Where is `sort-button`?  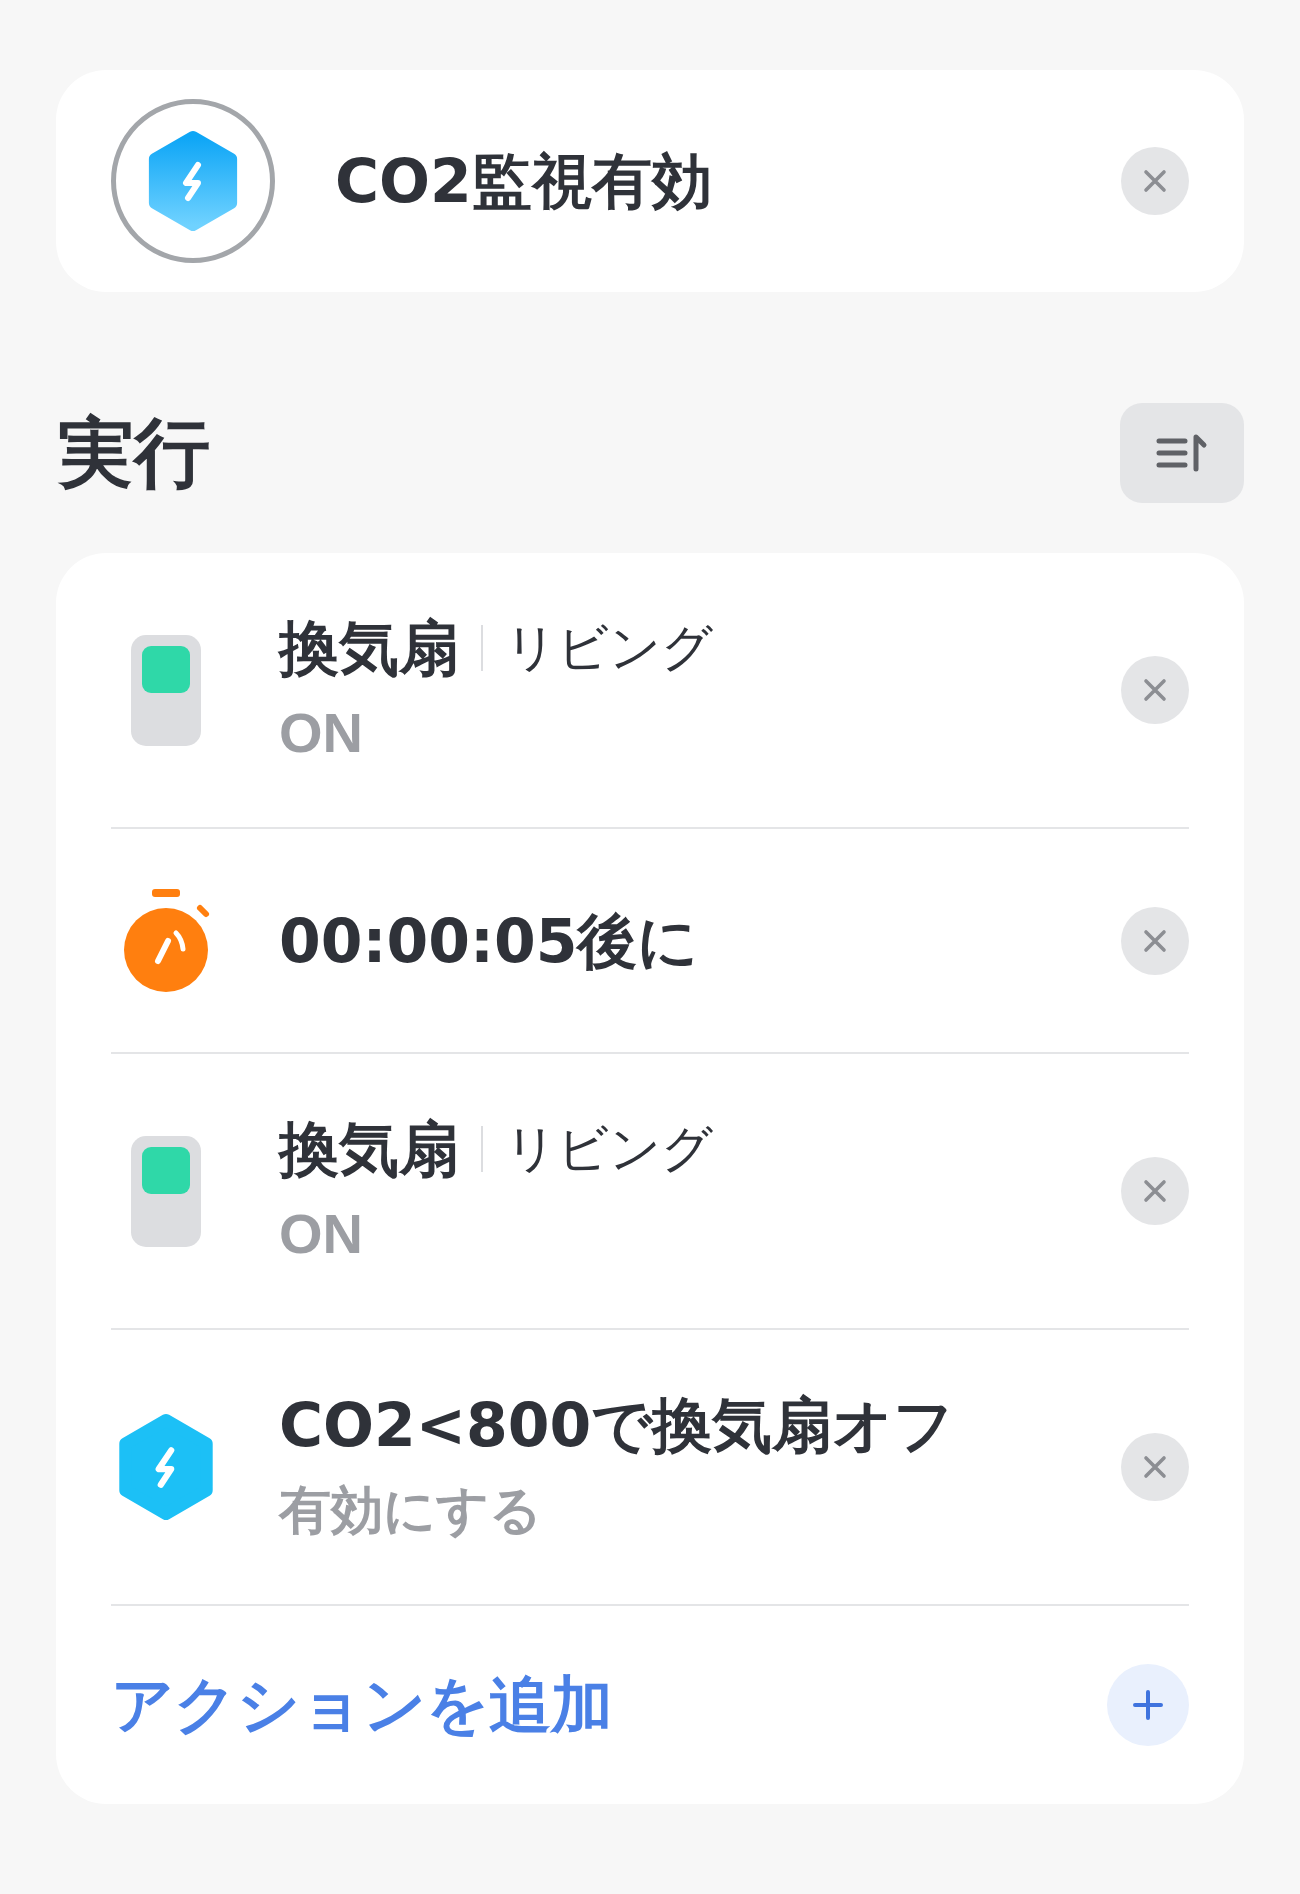 sort-button is located at coordinates (1182, 453).